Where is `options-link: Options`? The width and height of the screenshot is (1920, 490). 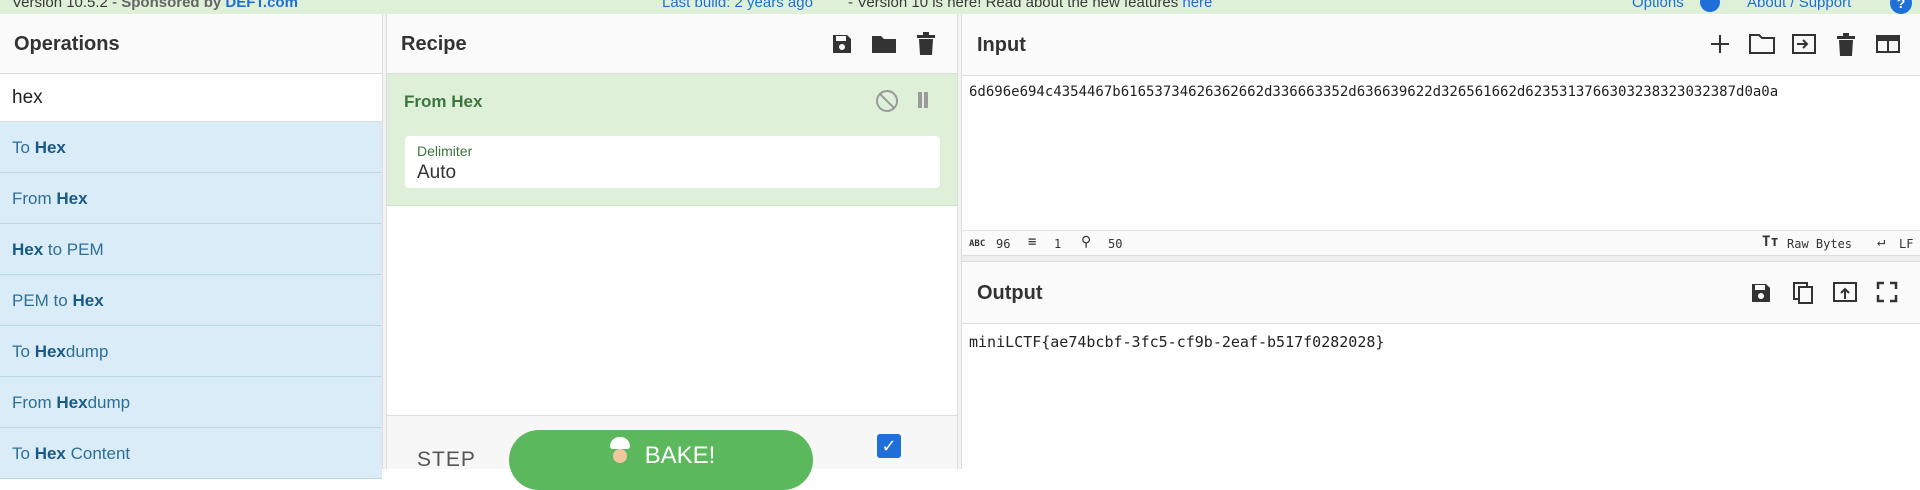
options-link: Options is located at coordinates (1658, 5).